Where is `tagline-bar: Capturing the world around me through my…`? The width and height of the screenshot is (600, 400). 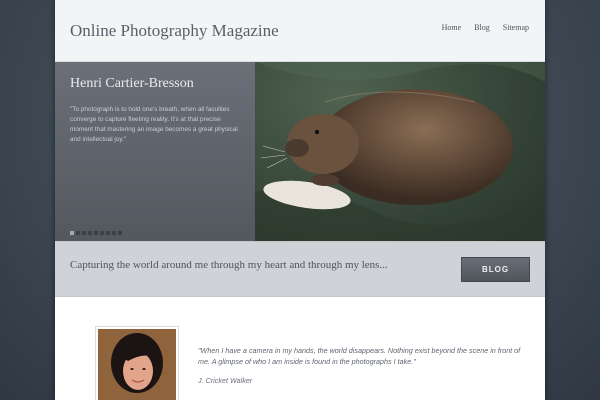 tagline-bar: Capturing the world around me through my… is located at coordinates (300, 269).